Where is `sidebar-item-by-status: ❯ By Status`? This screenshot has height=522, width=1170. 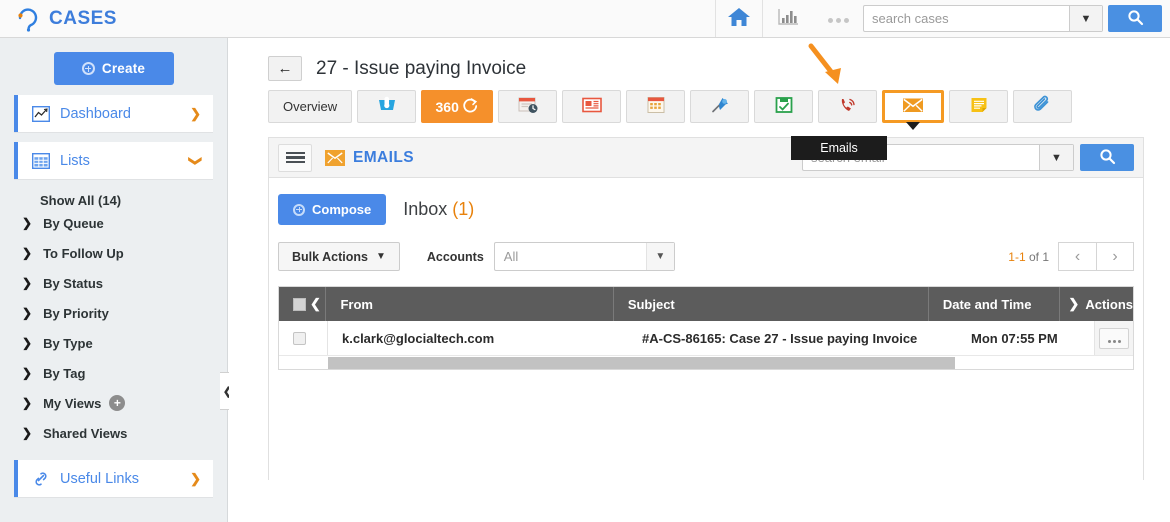 sidebar-item-by-status: ❯ By Status is located at coordinates (113, 283).